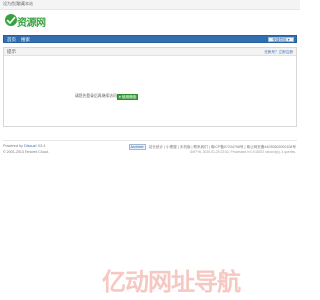 The image size is (320, 300). I want to click on main-nav: 首页 搜索 快捷导航 ▾, so click(150, 39).